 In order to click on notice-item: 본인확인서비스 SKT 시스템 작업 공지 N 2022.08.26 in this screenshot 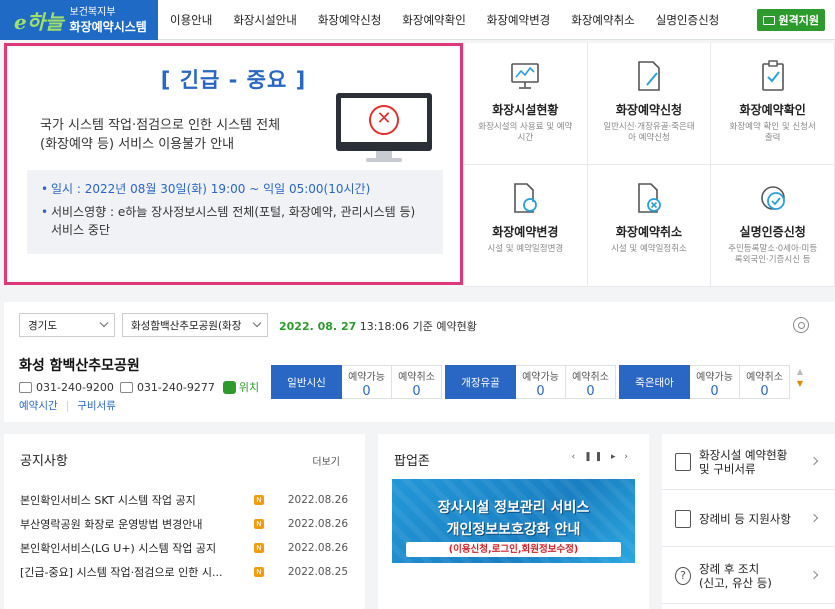, I will do `click(184, 500)`.